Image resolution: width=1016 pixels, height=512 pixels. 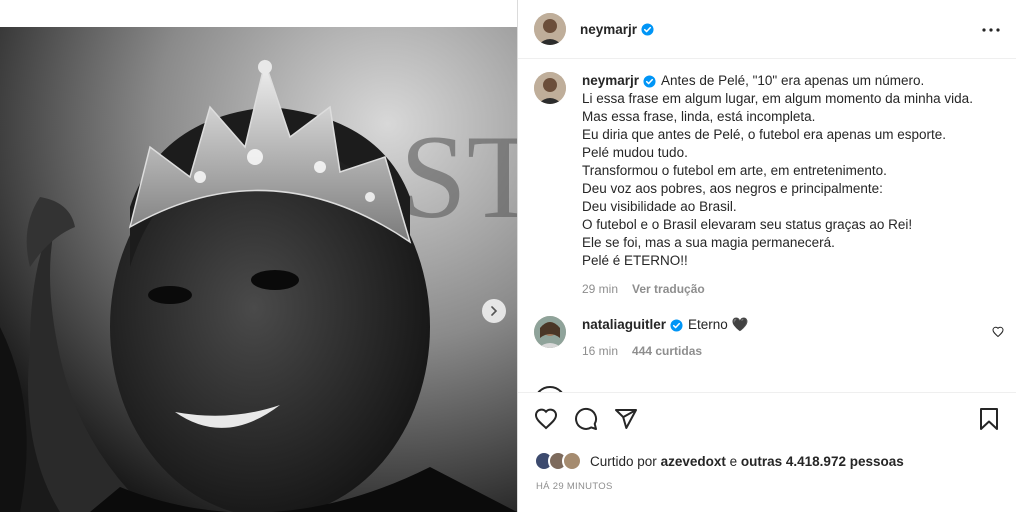 I want to click on comment-bubble-icon, so click(x=586, y=419).